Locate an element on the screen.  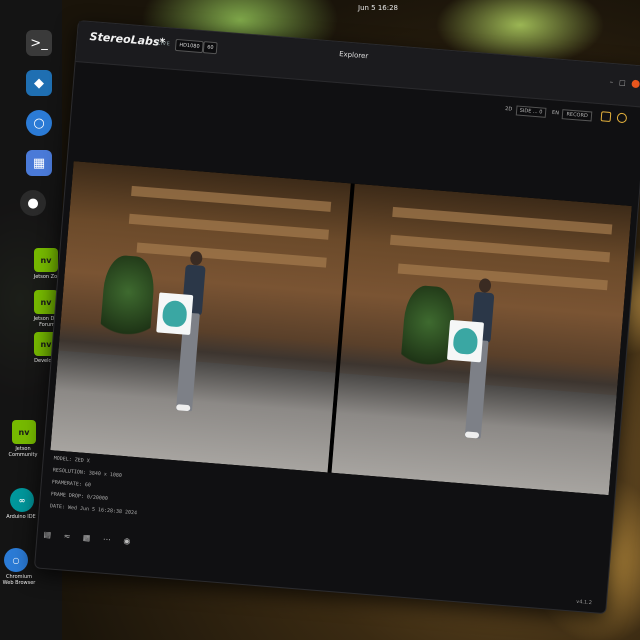
refresh-icon is located at coordinates (606, 117).